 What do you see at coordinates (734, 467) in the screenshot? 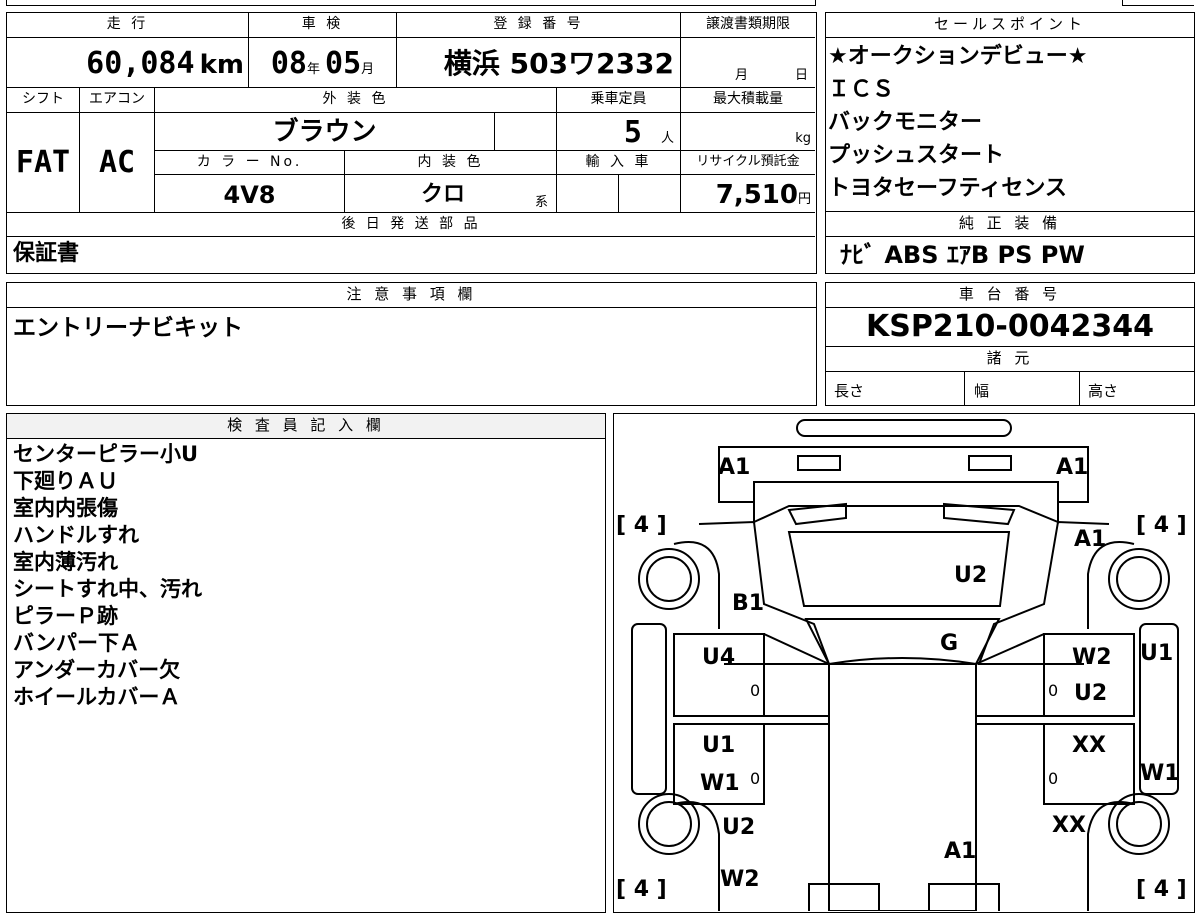
I see `mark-front-left: A1` at bounding box center [734, 467].